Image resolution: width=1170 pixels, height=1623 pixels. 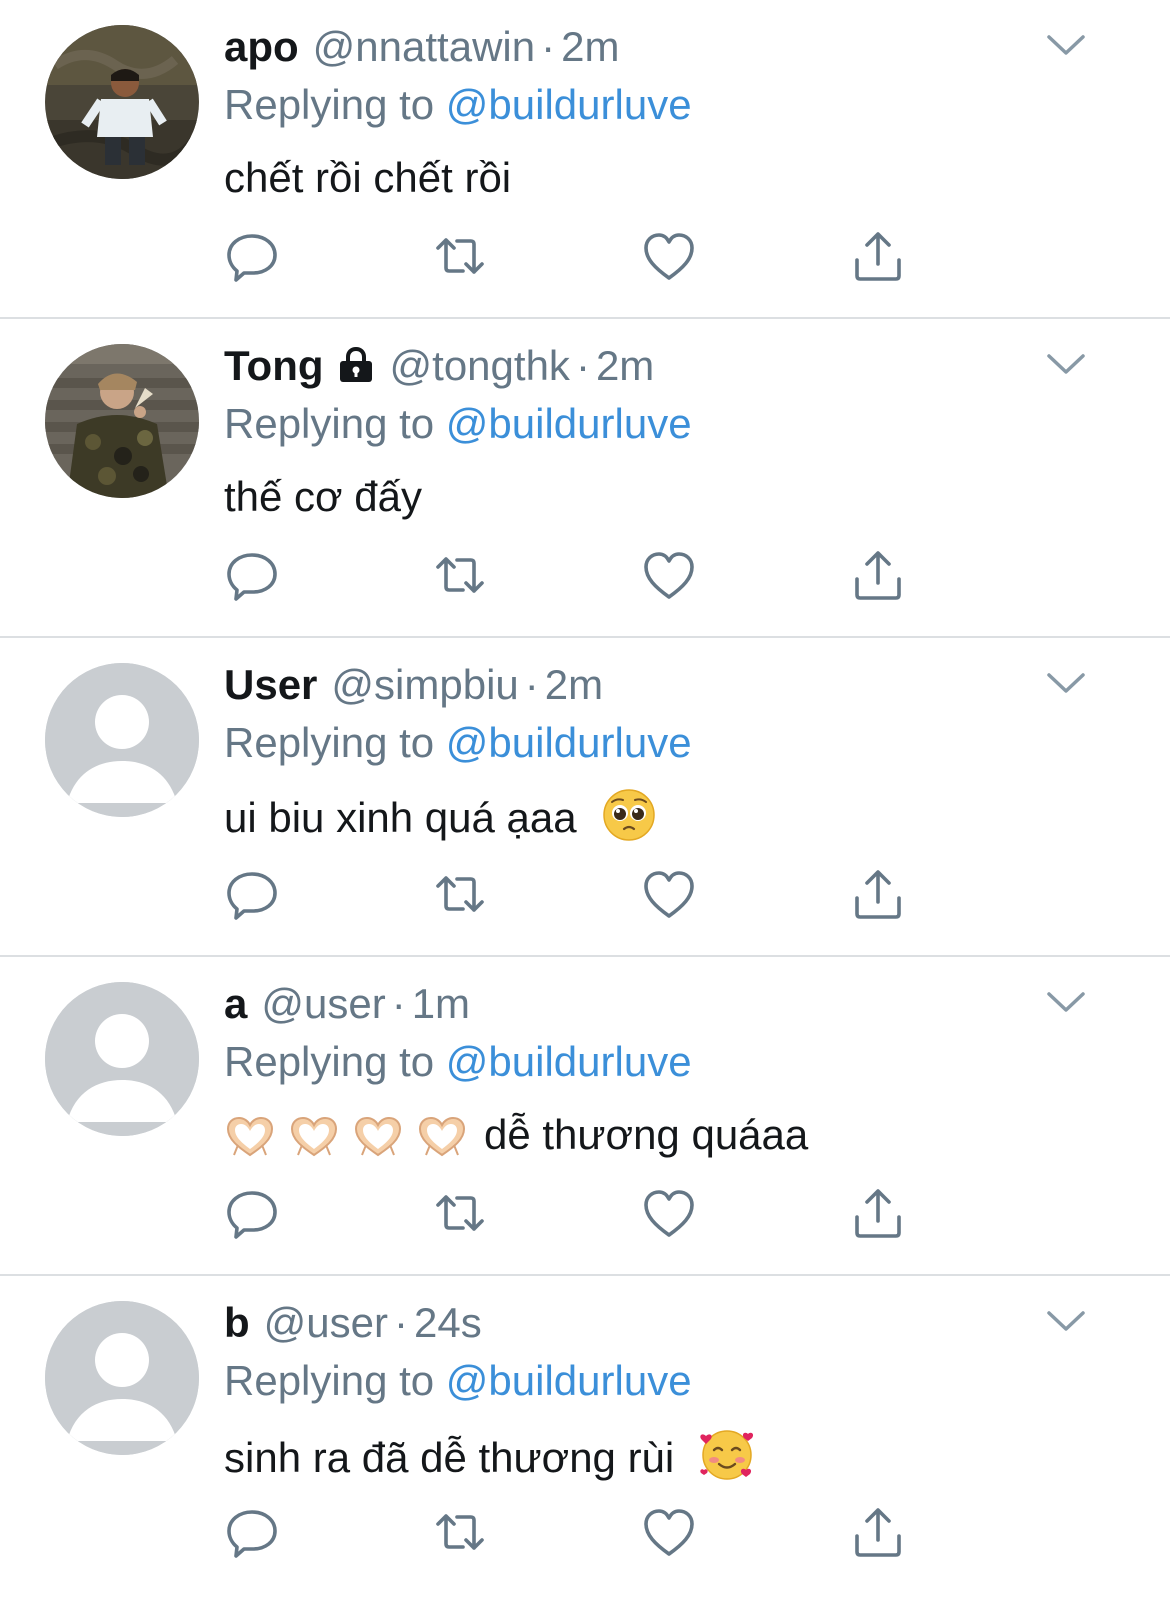 What do you see at coordinates (235, 1003) in the screenshot?
I see `display-name: a` at bounding box center [235, 1003].